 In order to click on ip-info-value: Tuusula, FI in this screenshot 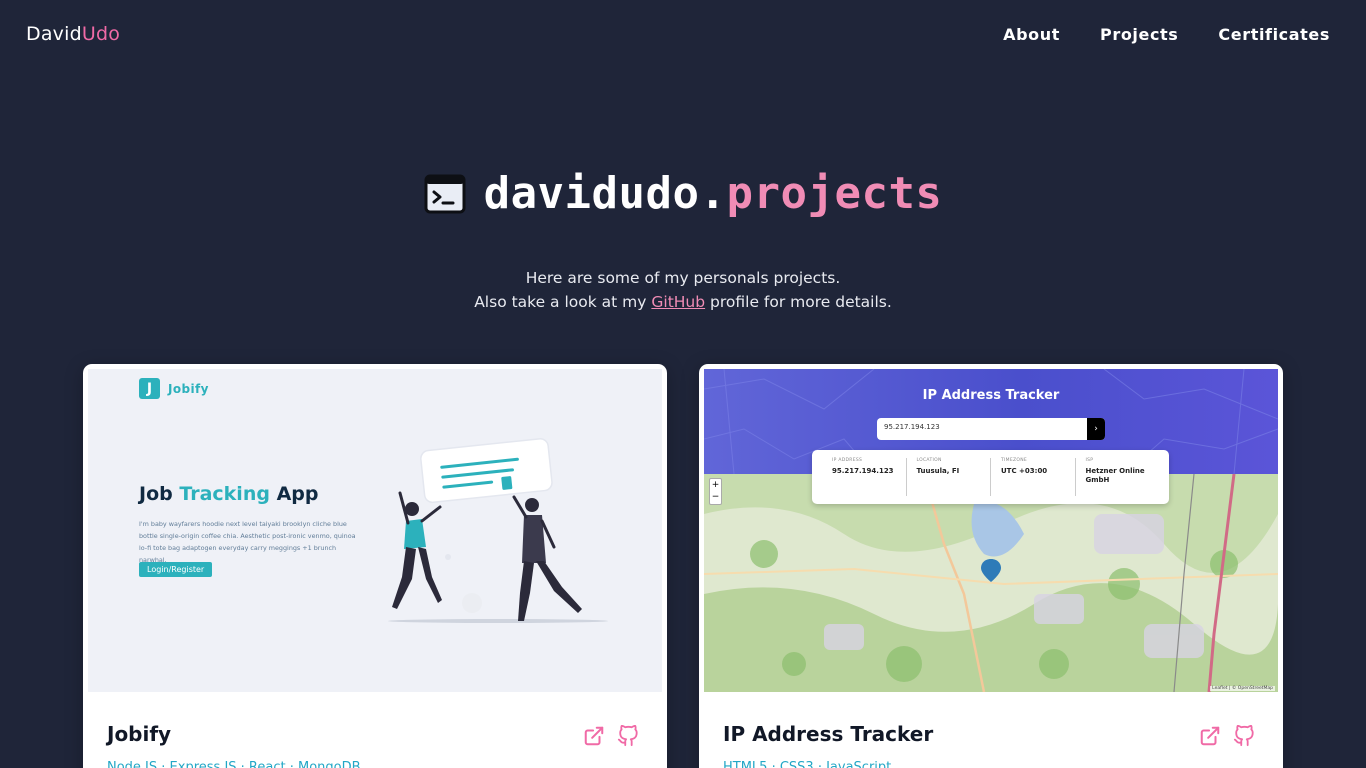, I will do `click(938, 471)`.